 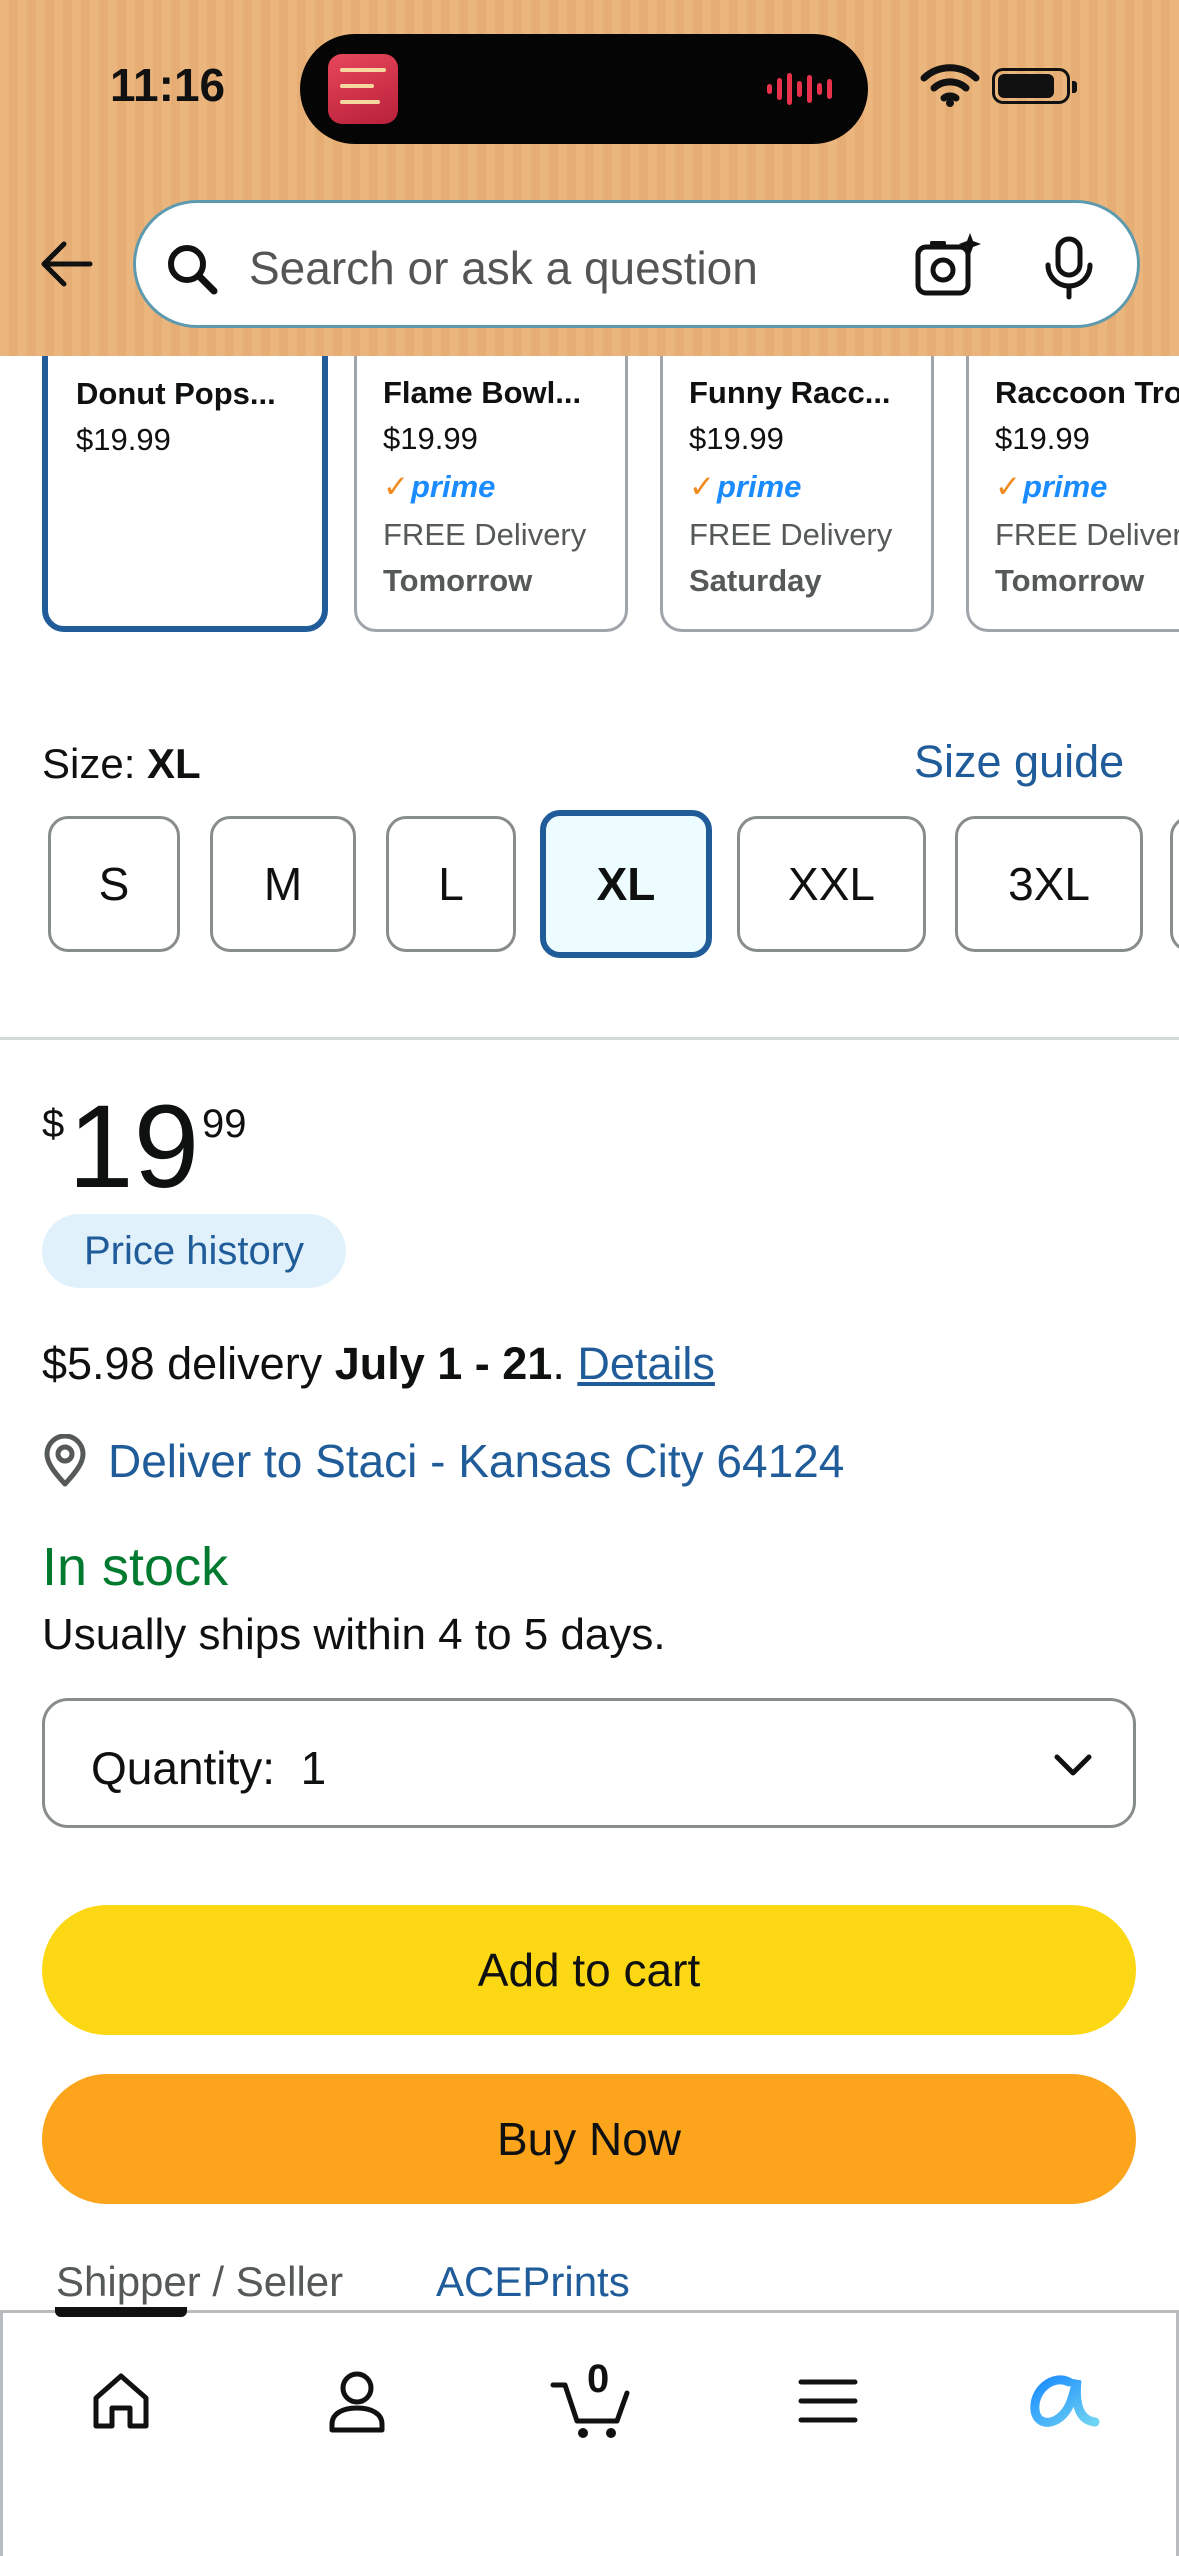 I want to click on wifi-icon, so click(x=950, y=85).